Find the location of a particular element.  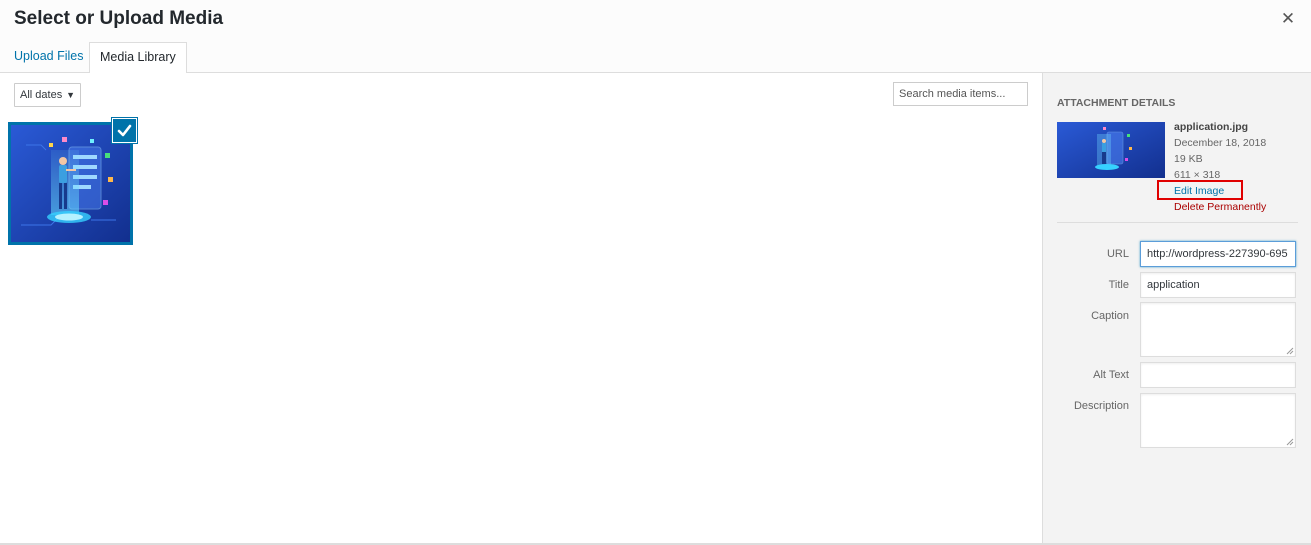

alt-text-label: Alt Text is located at coordinates (1111, 375).